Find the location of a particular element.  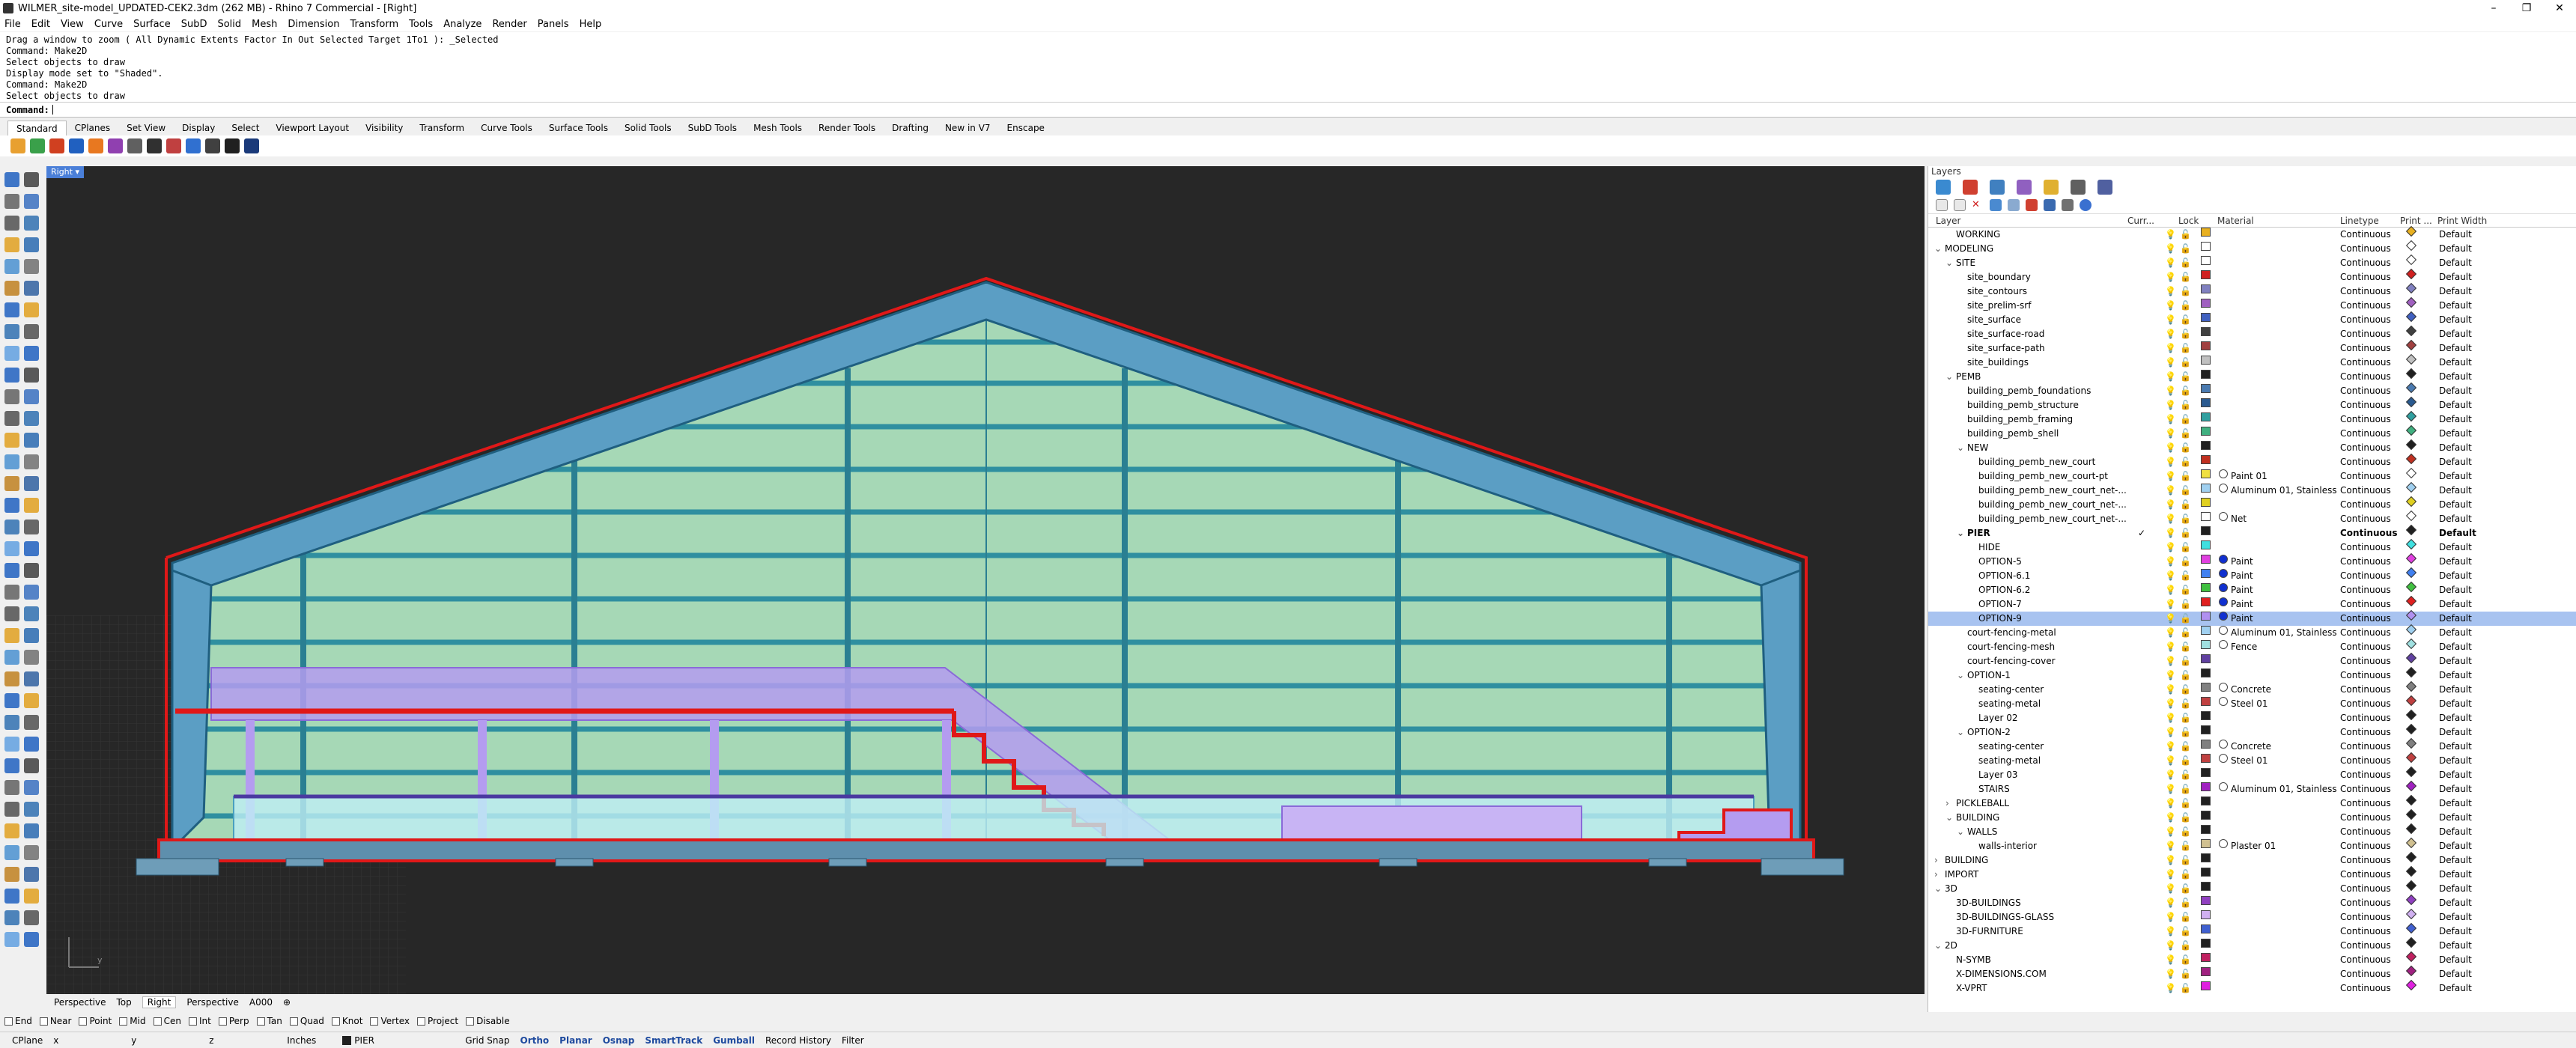

col-linetype: Linetype is located at coordinates (2359, 221).